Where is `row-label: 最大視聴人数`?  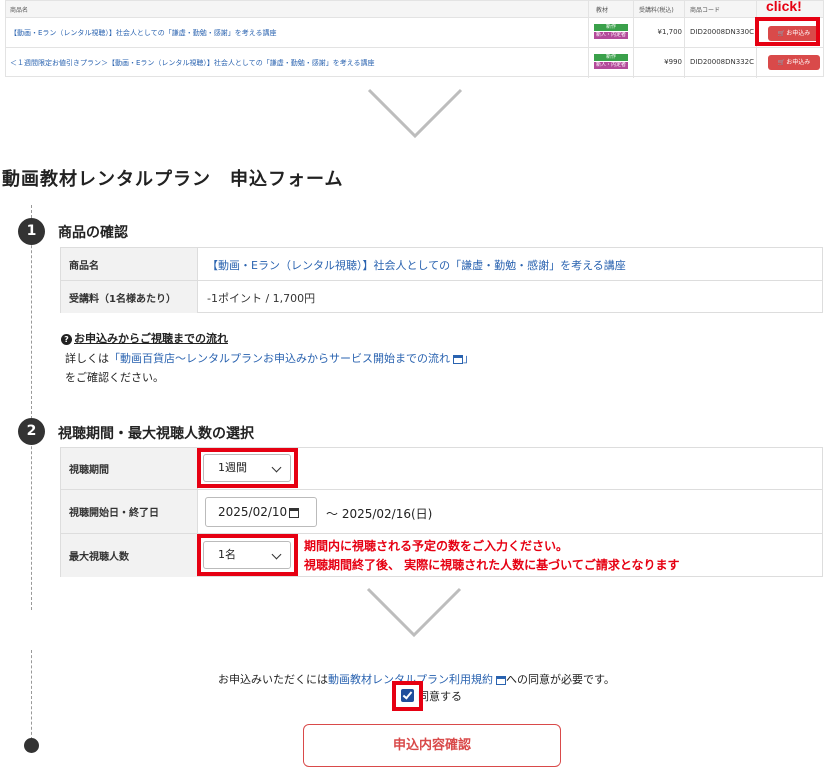
row-label: 最大視聴人数 is located at coordinates (129, 555).